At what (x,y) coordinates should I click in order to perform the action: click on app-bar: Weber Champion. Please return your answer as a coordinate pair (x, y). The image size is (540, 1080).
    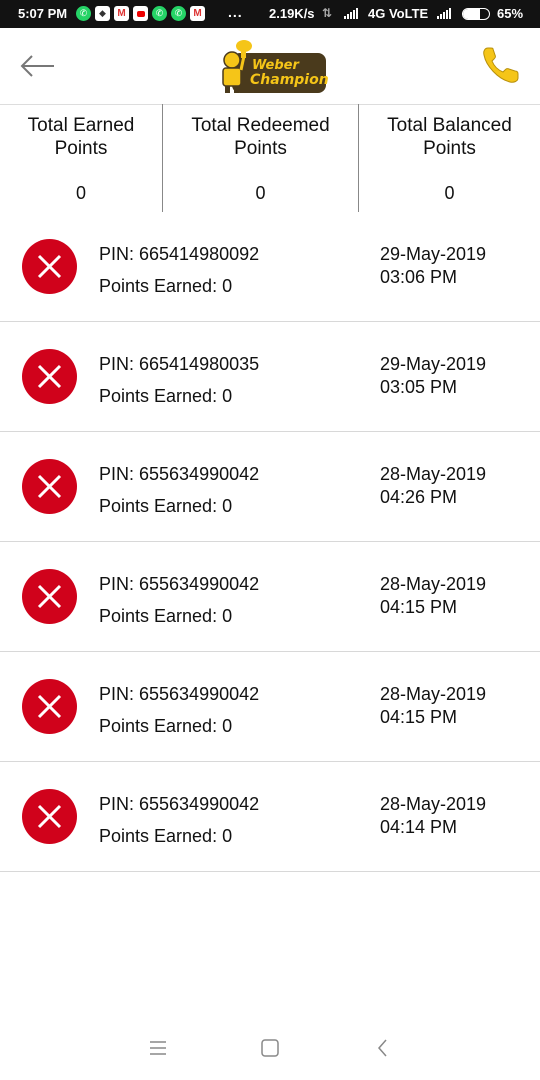
    Looking at the image, I should click on (270, 66).